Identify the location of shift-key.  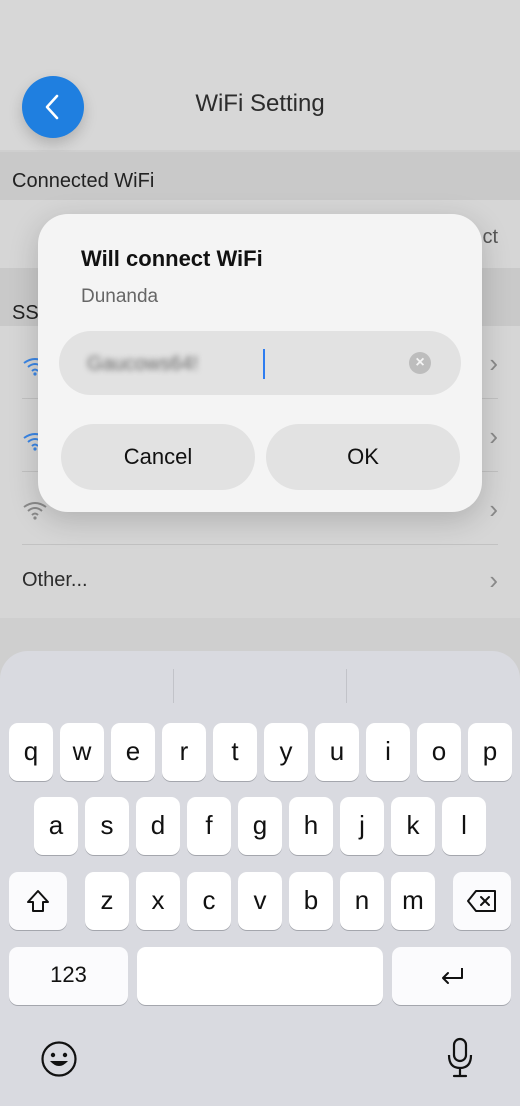
(38, 901).